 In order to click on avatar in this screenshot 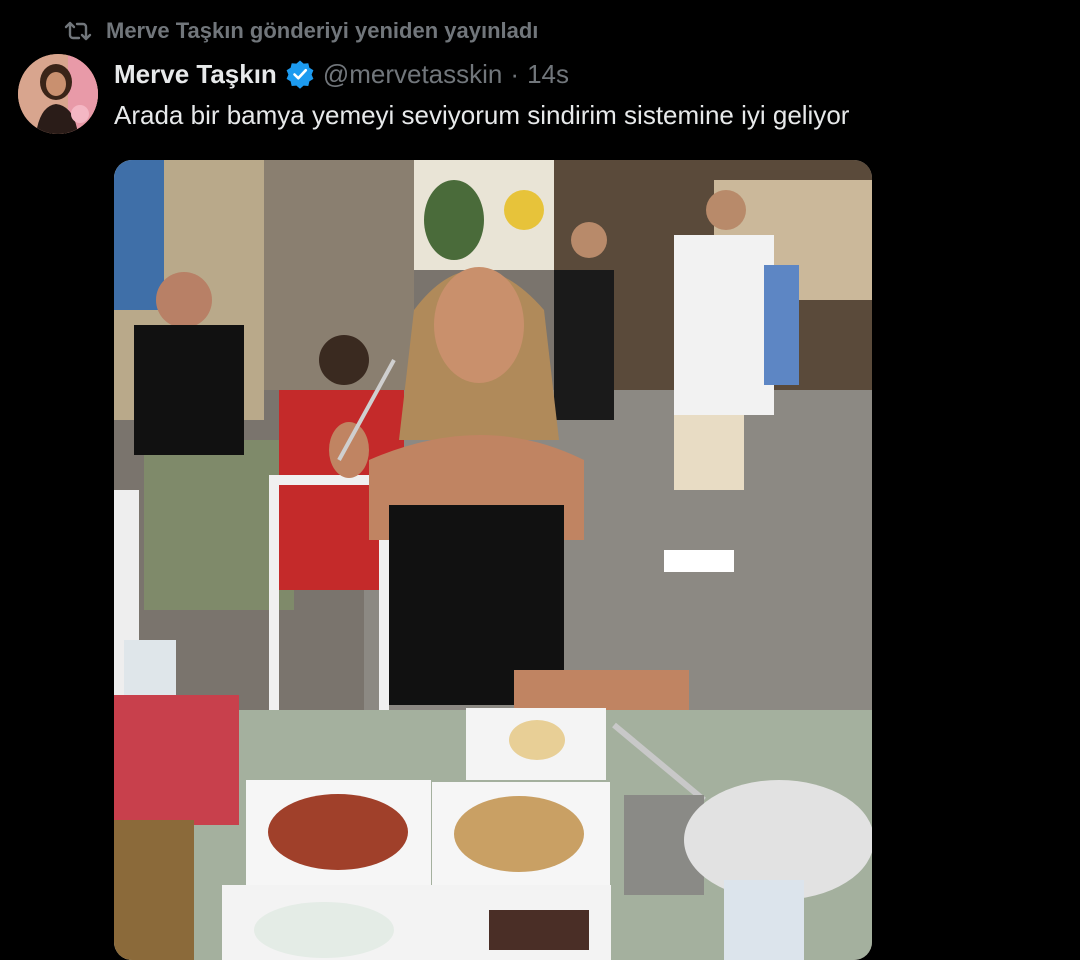, I will do `click(58, 94)`.